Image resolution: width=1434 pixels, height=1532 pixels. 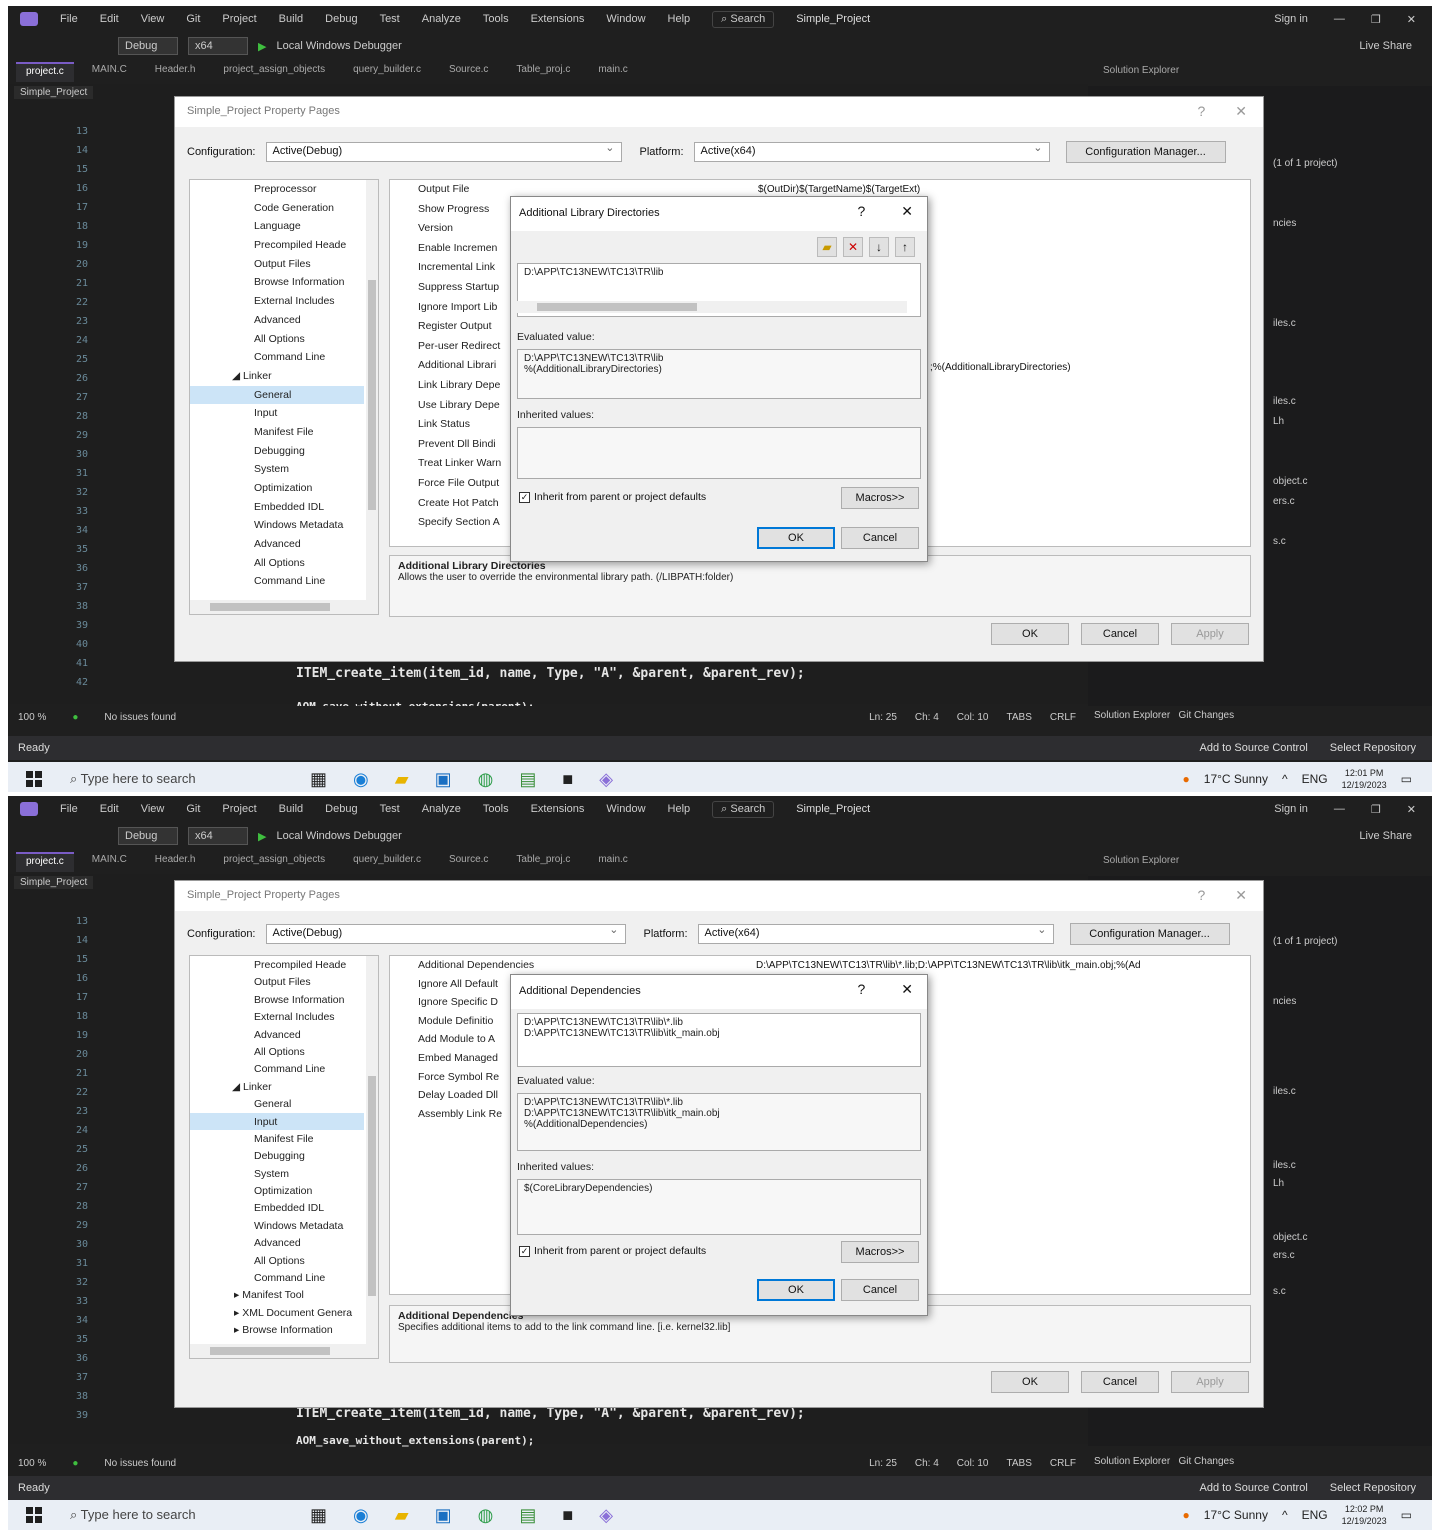 I want to click on inherit-checkbox: ✓ Inherit from parent or project defaults, so click(x=612, y=1251).